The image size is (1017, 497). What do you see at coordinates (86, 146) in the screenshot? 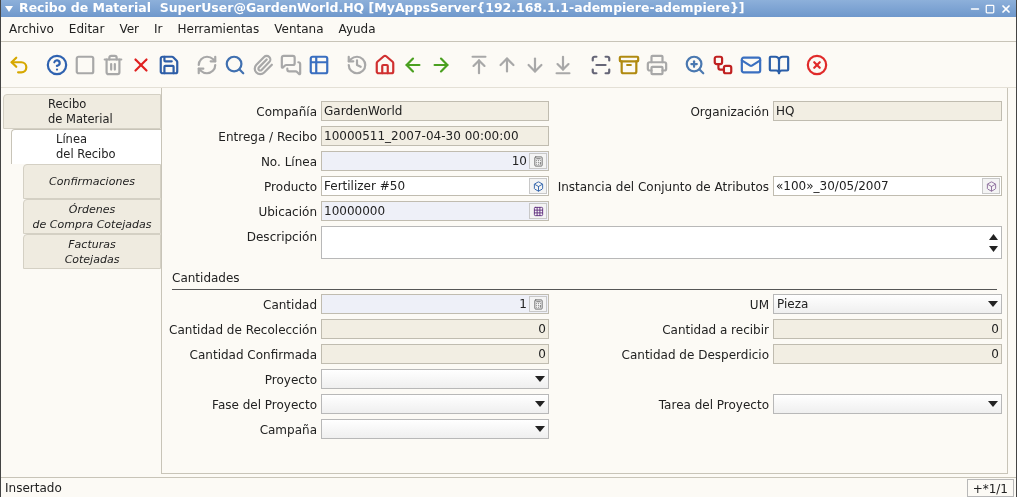
I see `tab: Línea del Recibo` at bounding box center [86, 146].